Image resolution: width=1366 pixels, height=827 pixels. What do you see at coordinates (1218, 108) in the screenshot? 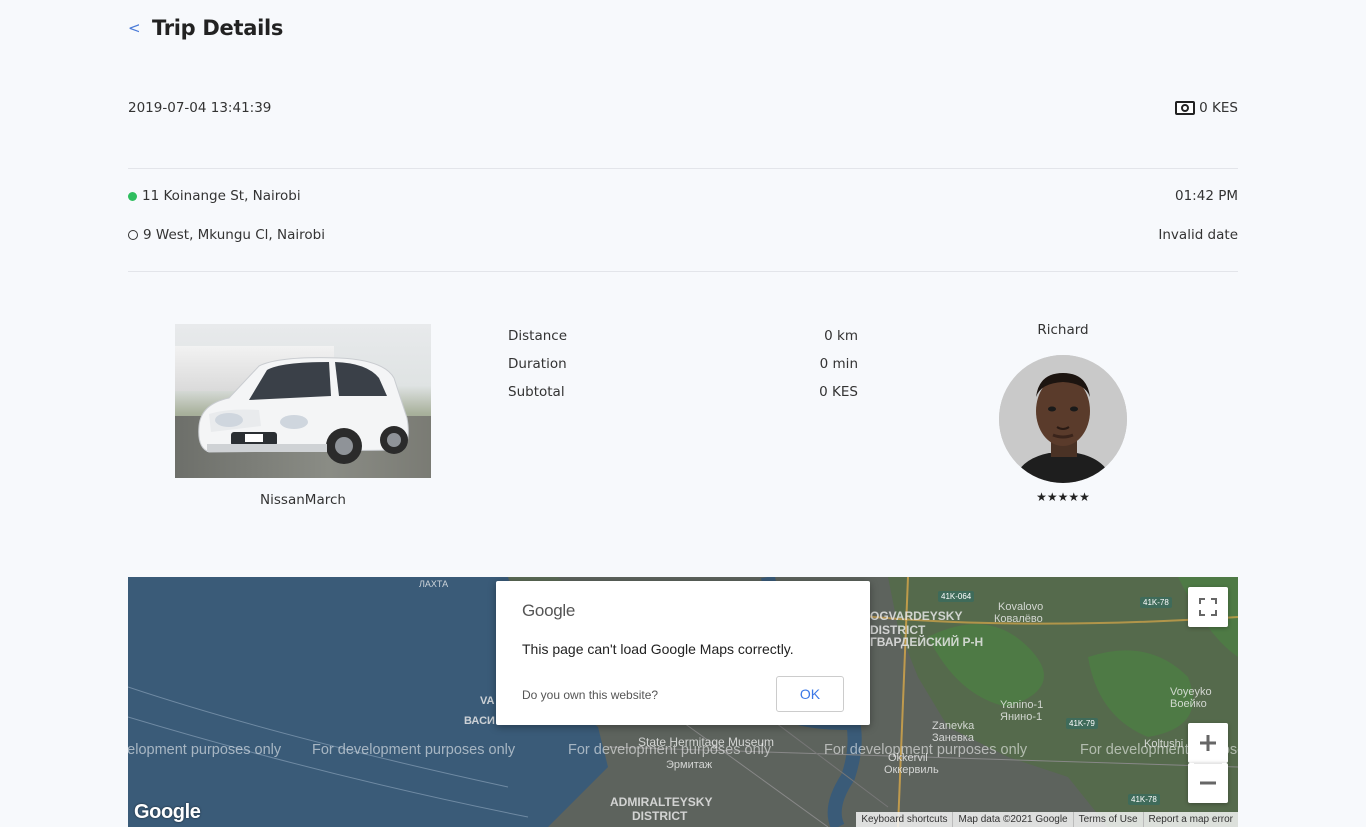
I see `trip-fare-value: 0 KES` at bounding box center [1218, 108].